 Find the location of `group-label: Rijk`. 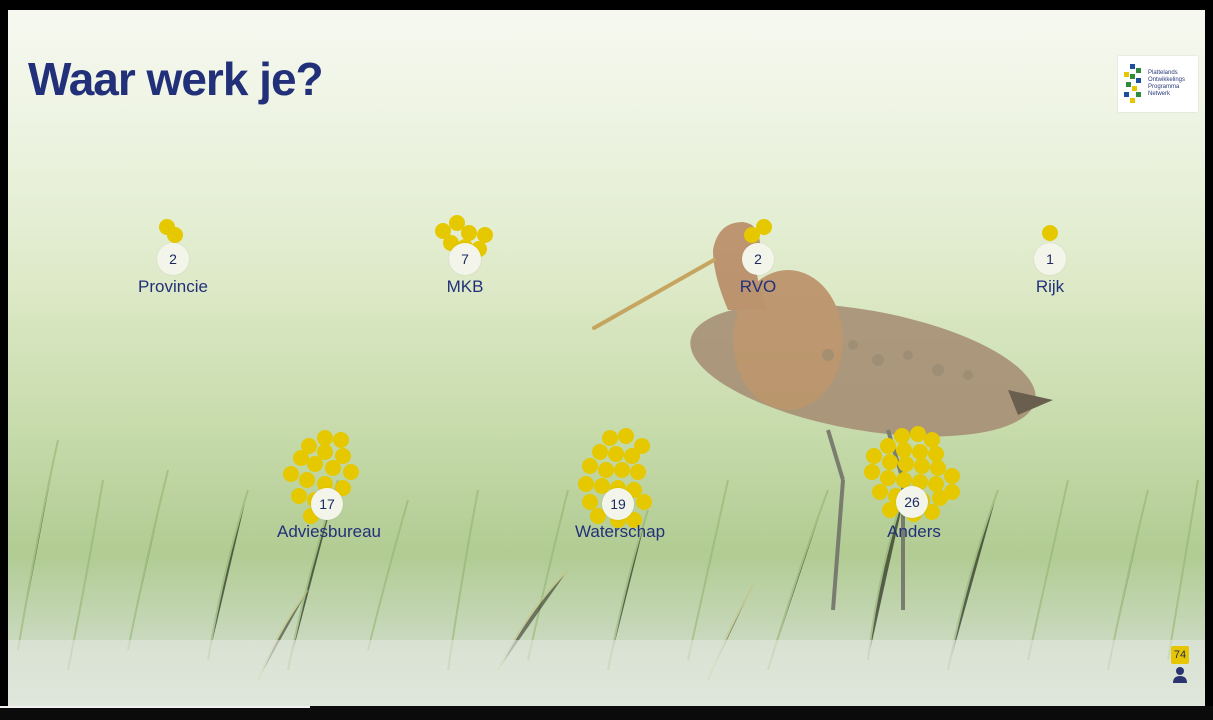

group-label: Rijk is located at coordinates (1050, 286).